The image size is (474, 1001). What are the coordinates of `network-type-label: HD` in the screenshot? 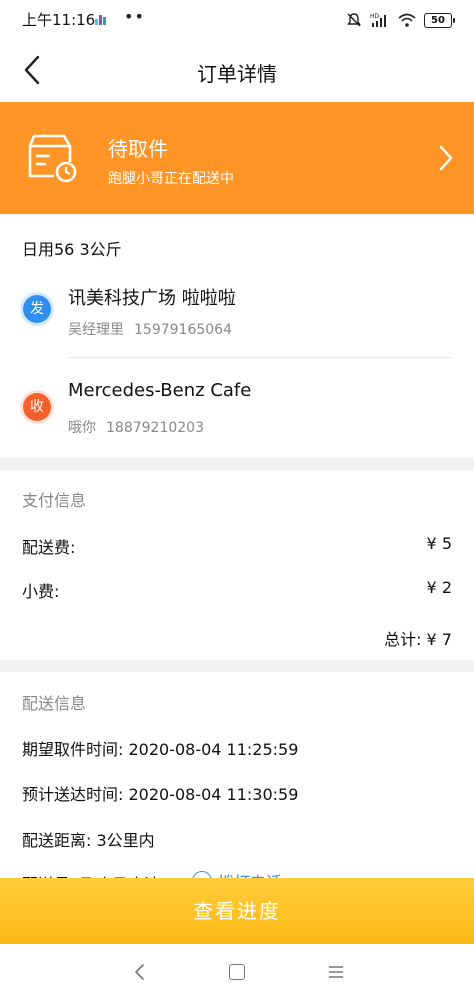 It's located at (375, 16).